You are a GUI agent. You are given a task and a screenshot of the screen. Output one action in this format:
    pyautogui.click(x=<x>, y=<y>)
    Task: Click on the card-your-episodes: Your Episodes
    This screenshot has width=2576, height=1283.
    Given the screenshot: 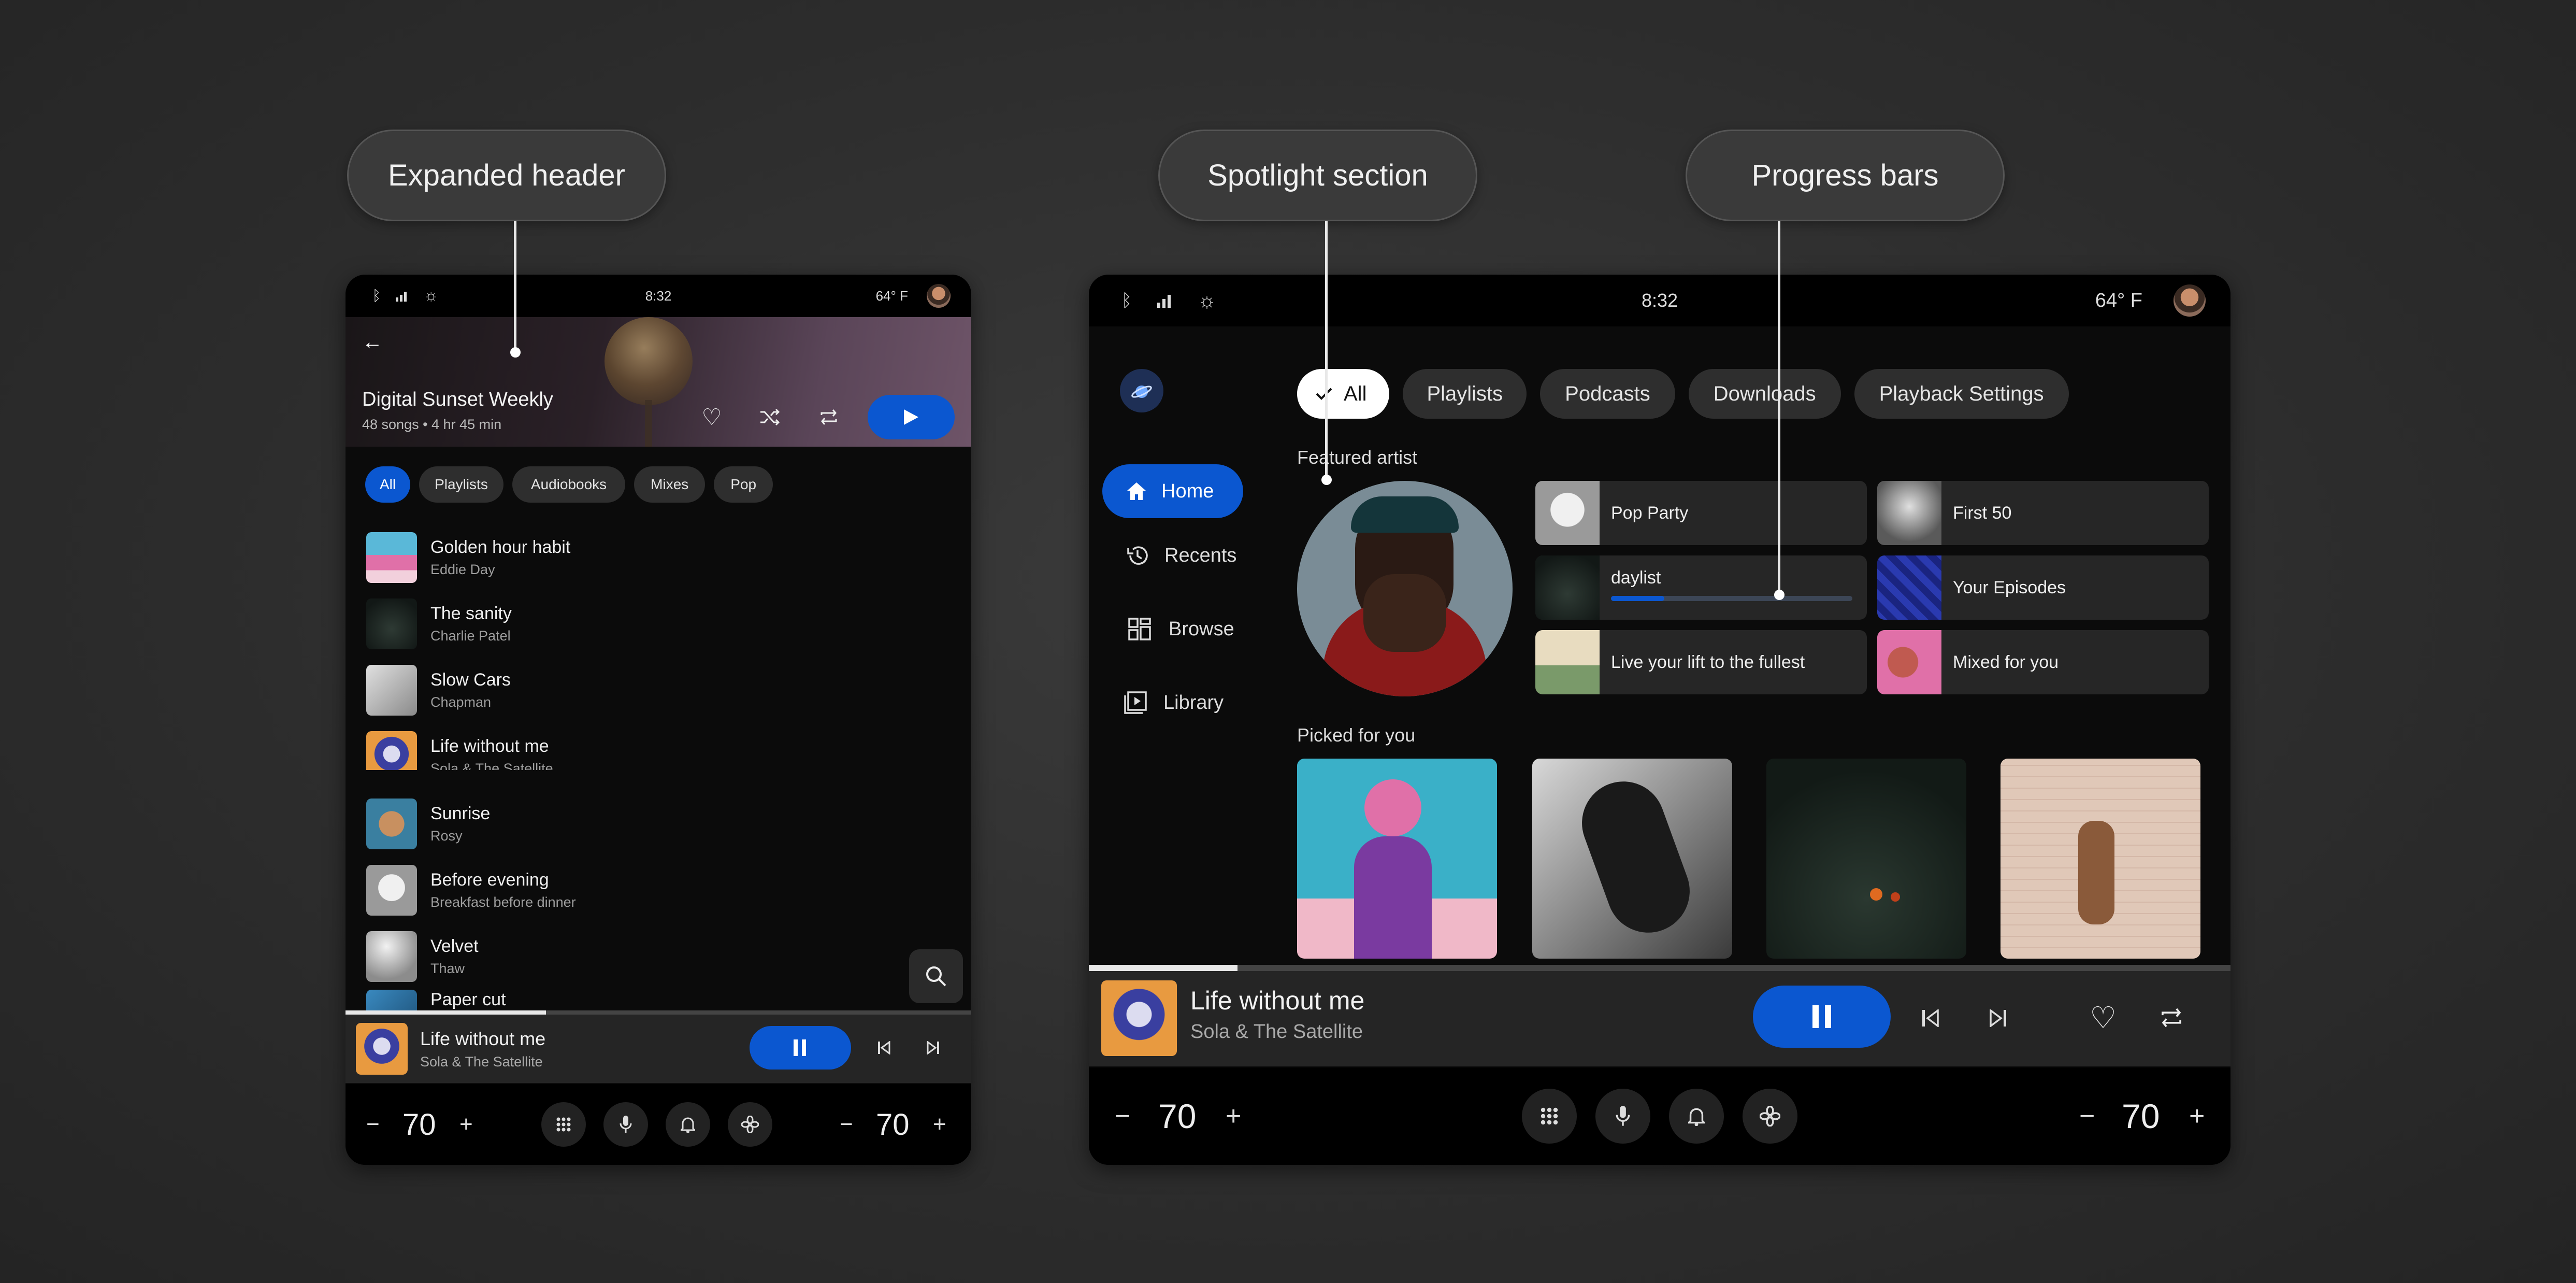 What is the action you would take?
    pyautogui.click(x=2043, y=588)
    